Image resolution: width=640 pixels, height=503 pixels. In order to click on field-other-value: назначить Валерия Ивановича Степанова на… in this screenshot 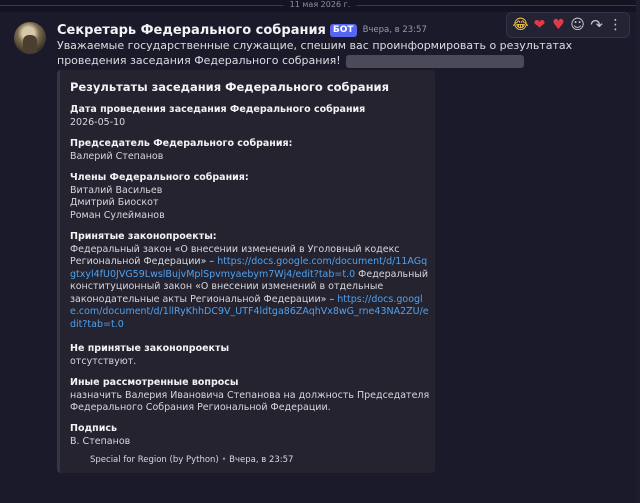, I will do `click(250, 401)`.